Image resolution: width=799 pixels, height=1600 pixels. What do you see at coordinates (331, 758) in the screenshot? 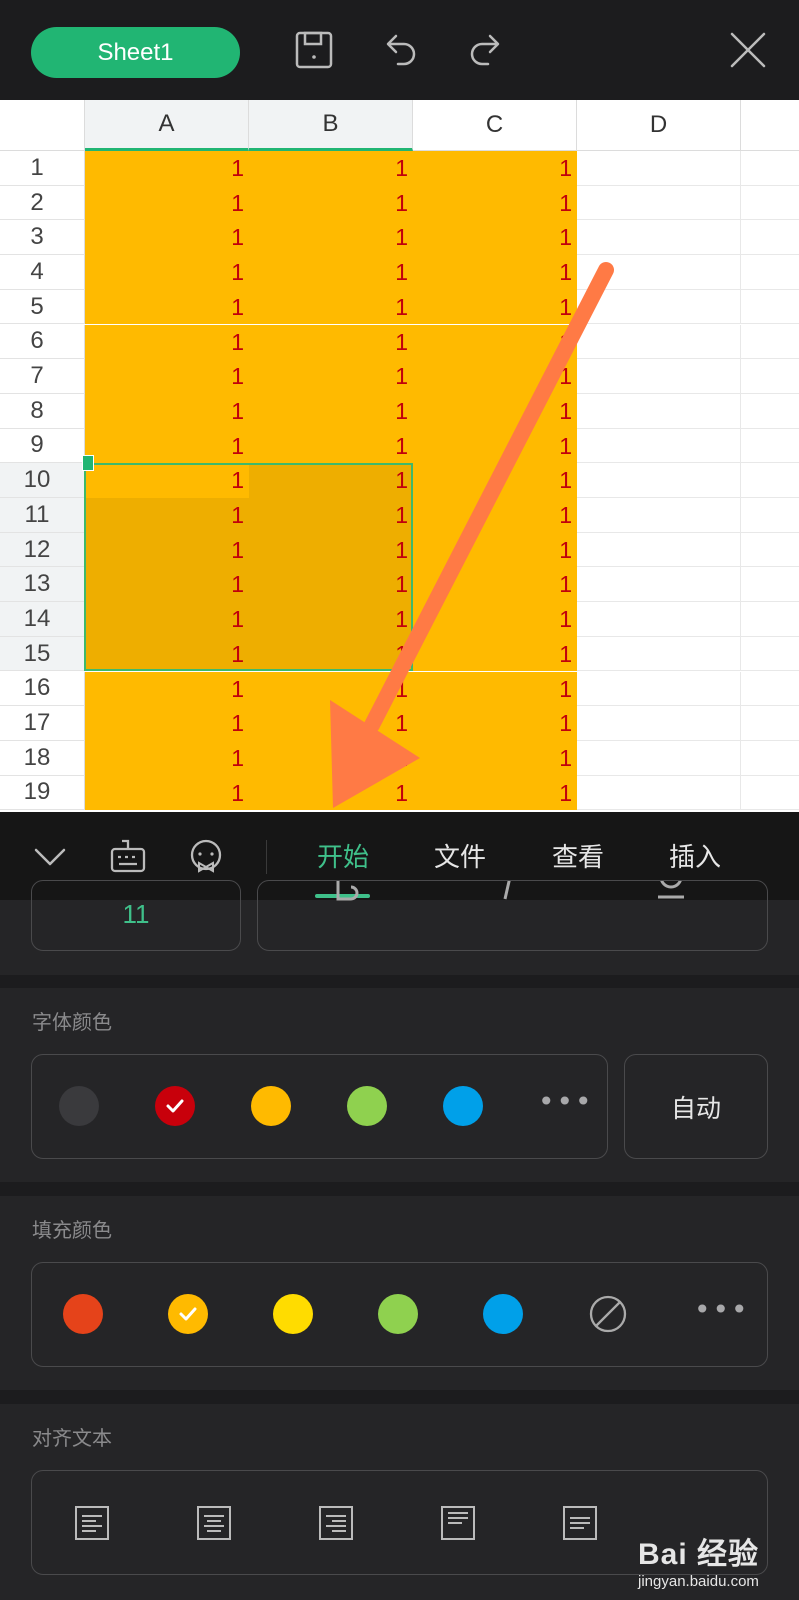
I see `cell-b18: 1` at bounding box center [331, 758].